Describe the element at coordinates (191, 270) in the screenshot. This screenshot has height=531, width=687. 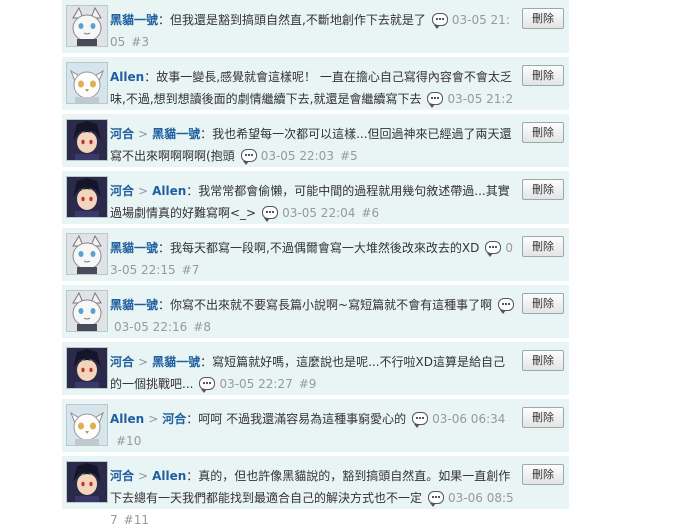
I see `comment-number: #7` at that location.